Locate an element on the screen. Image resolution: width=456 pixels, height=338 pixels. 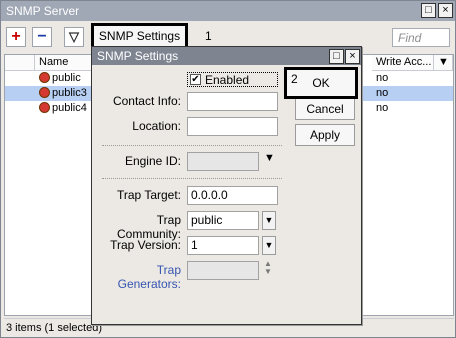
location-label: Location: is located at coordinates (156, 126).